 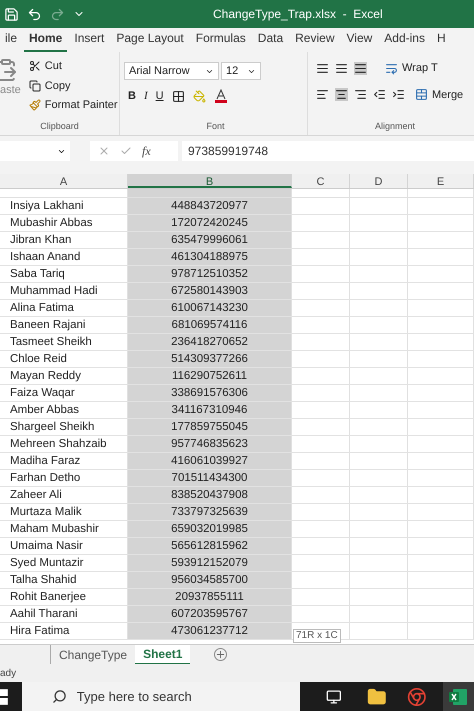 What do you see at coordinates (441, 181) in the screenshot?
I see `column-header: E` at bounding box center [441, 181].